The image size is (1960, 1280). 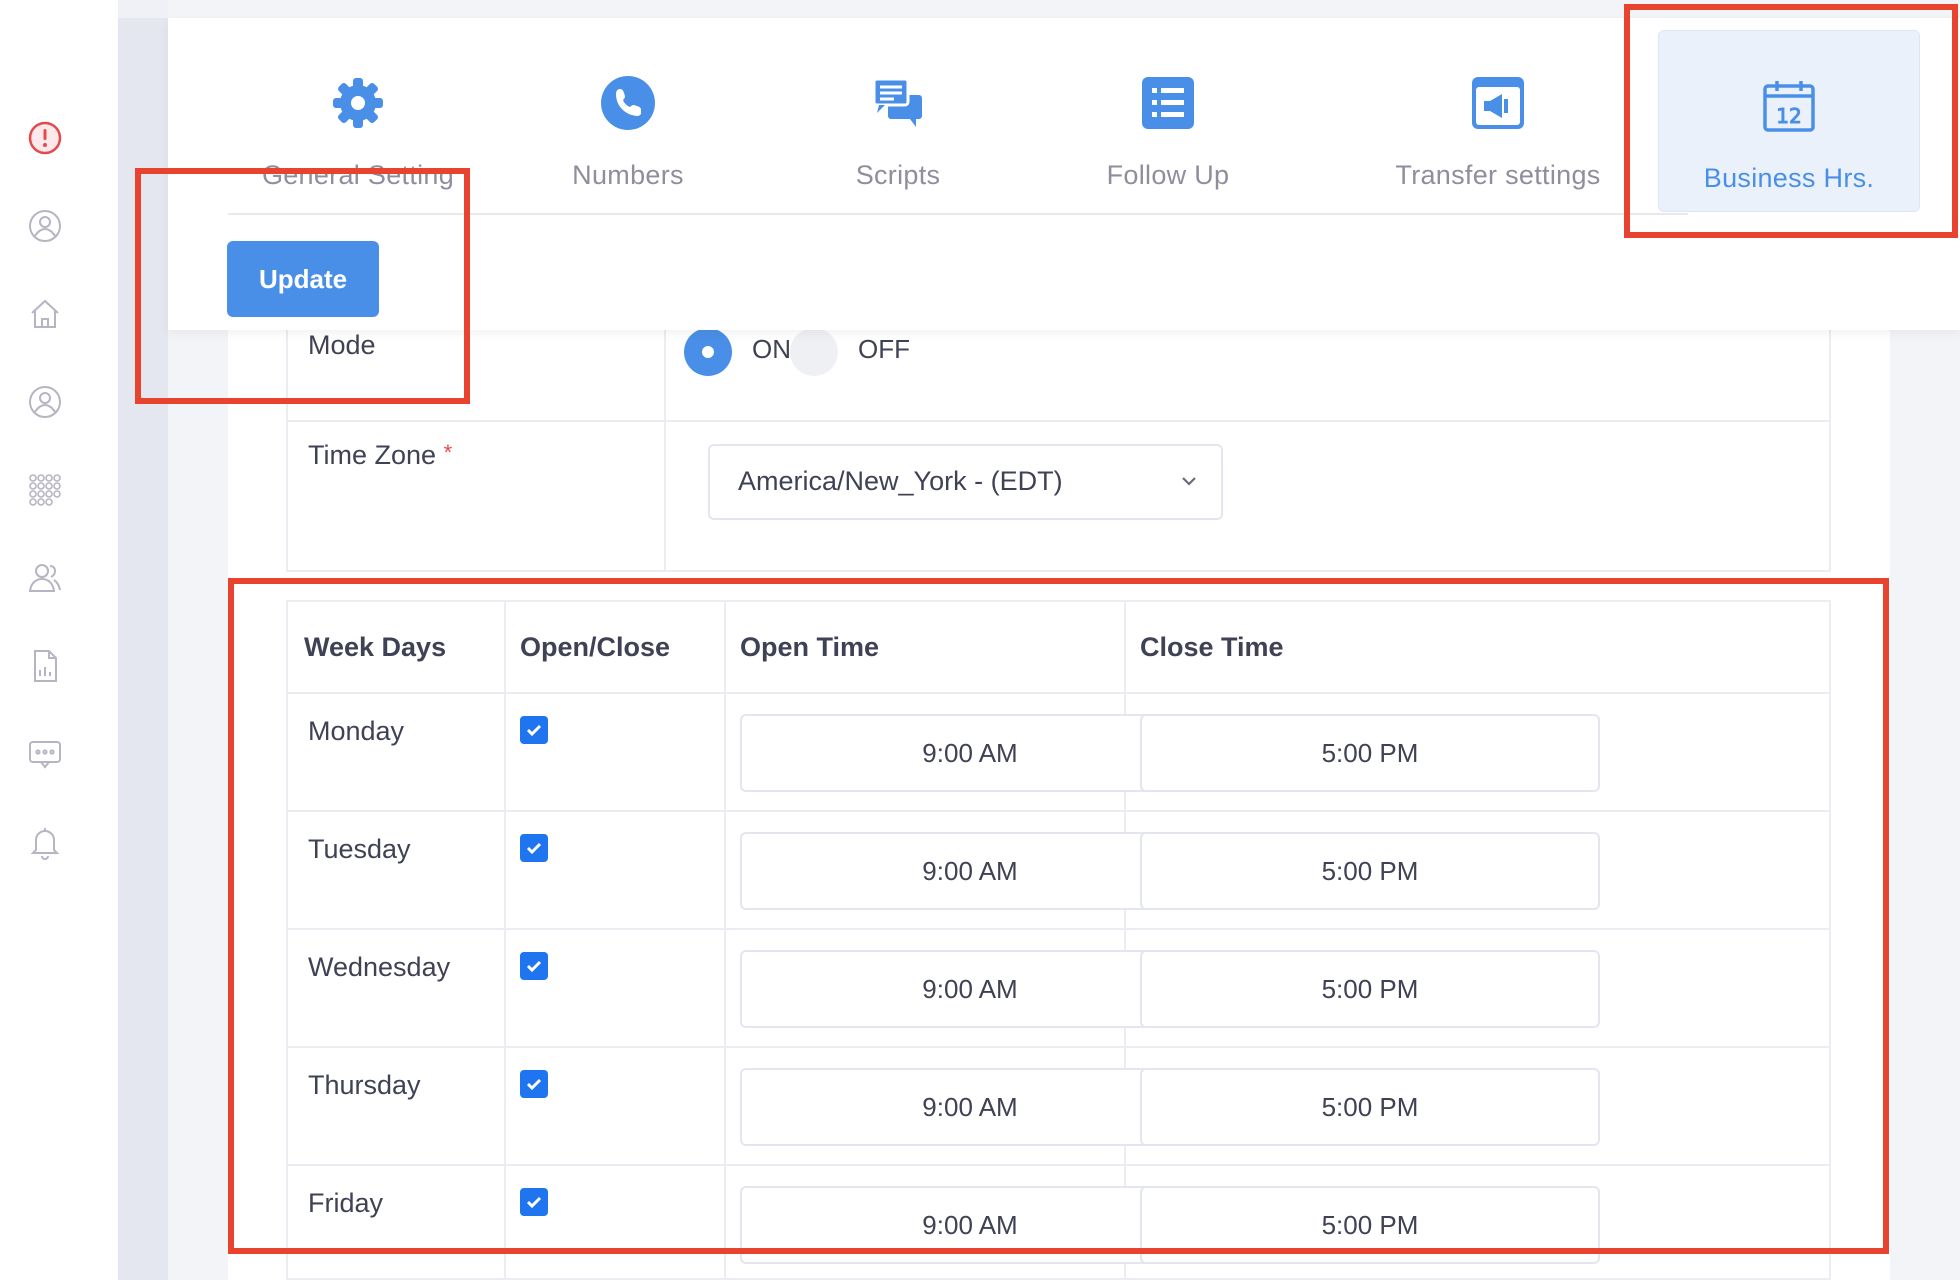 What do you see at coordinates (898, 103) in the screenshot?
I see `chat-bubbles-icon` at bounding box center [898, 103].